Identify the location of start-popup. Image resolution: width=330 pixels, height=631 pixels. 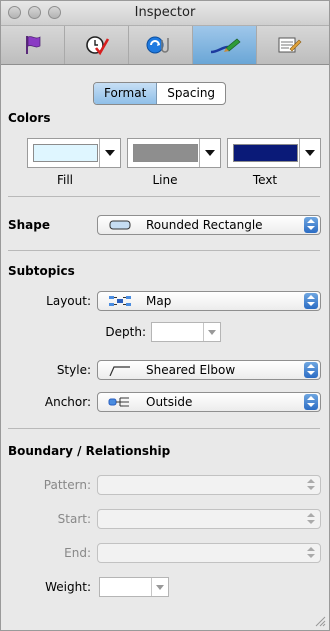
(209, 519).